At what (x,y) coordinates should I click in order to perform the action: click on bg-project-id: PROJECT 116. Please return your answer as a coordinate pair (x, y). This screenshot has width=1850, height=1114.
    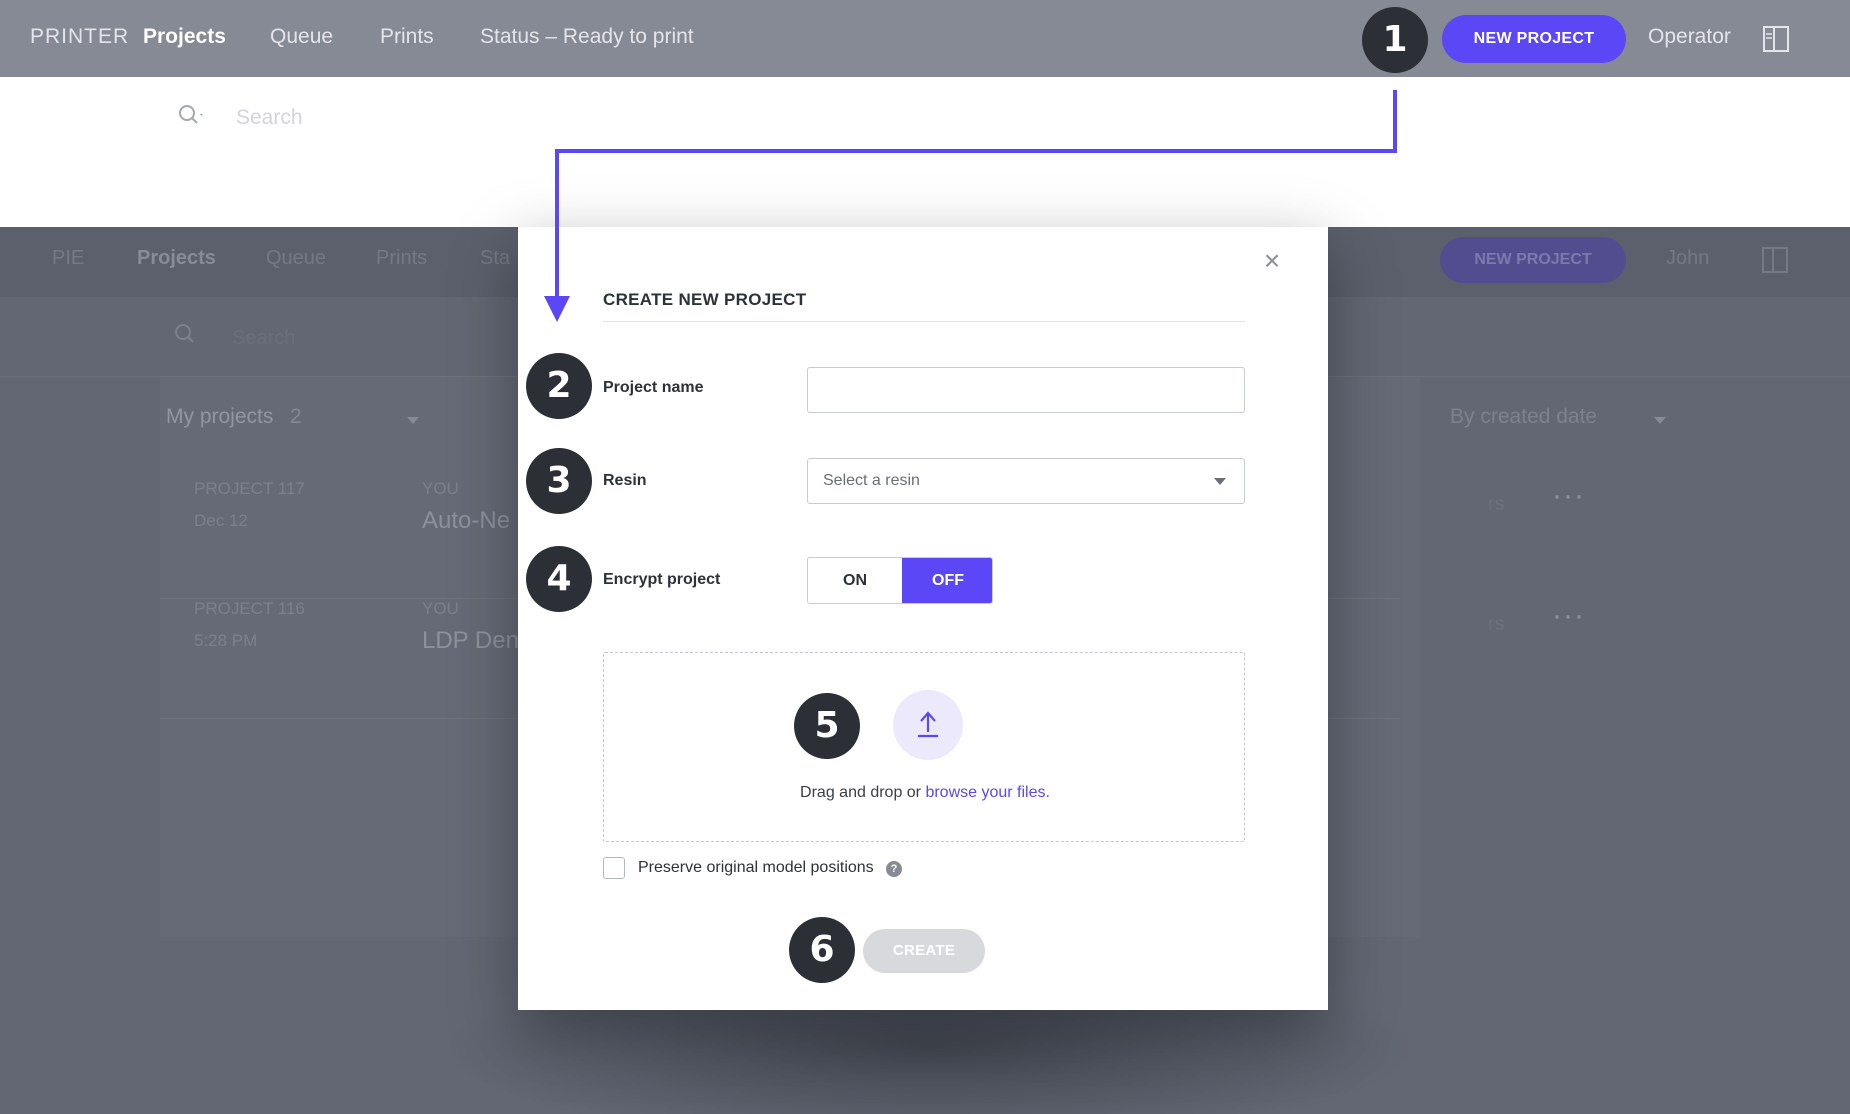
    Looking at the image, I should click on (249, 608).